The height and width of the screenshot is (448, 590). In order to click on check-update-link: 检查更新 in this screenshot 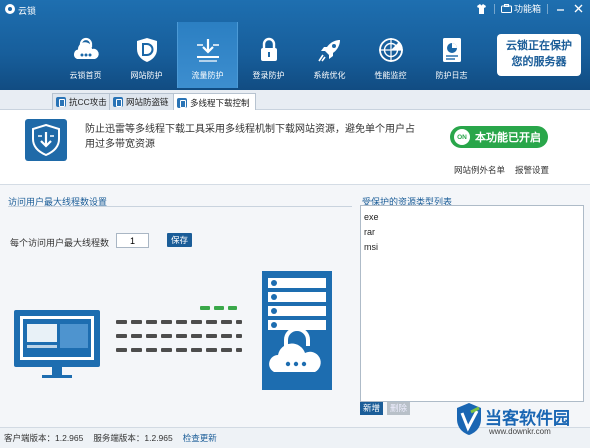, I will do `click(200, 438)`.